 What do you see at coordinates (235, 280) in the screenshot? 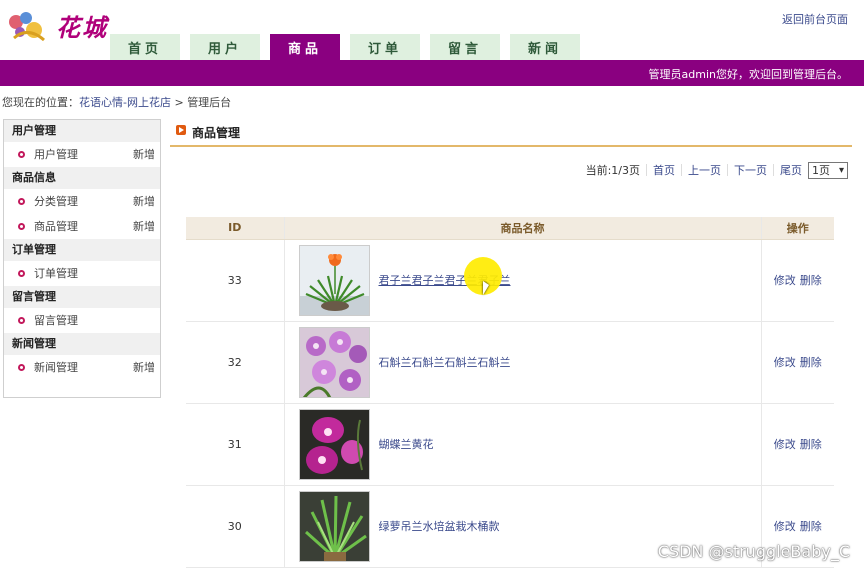
I see `goods-id: 33` at bounding box center [235, 280].